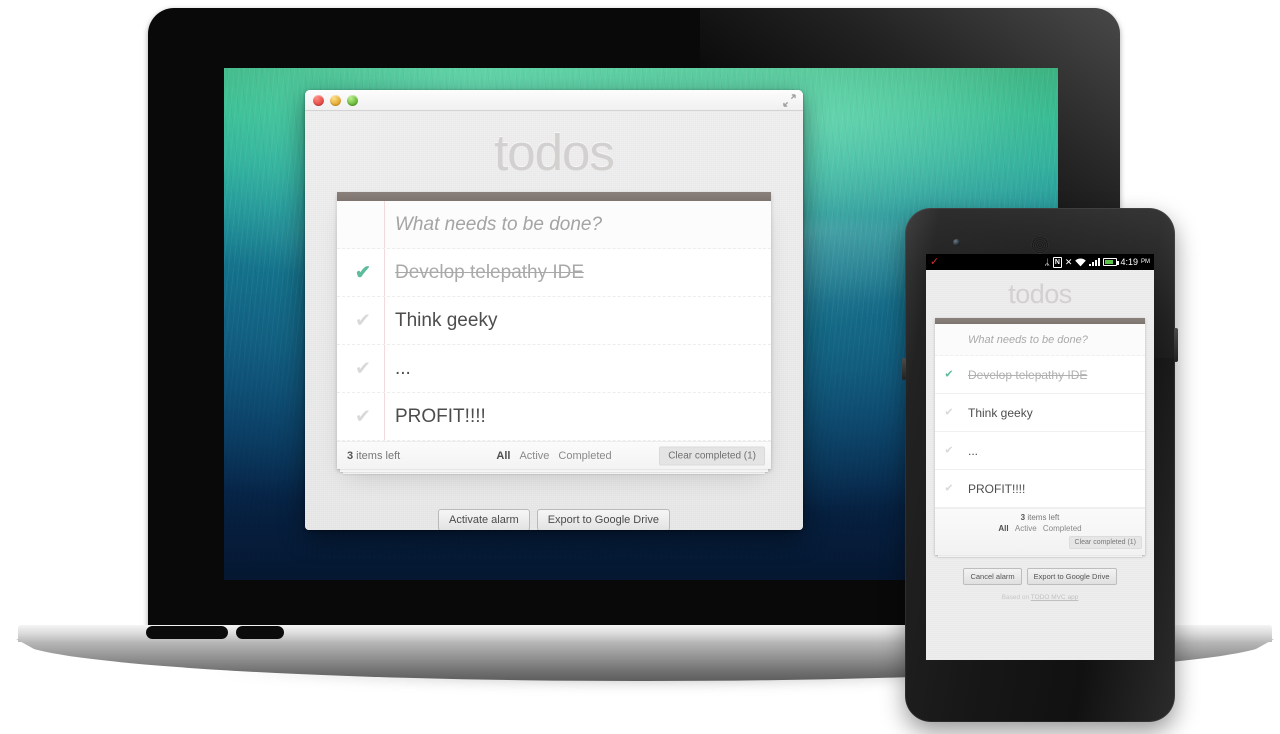  What do you see at coordinates (554, 196) in the screenshot?
I see `card-top-accent-bar` at bounding box center [554, 196].